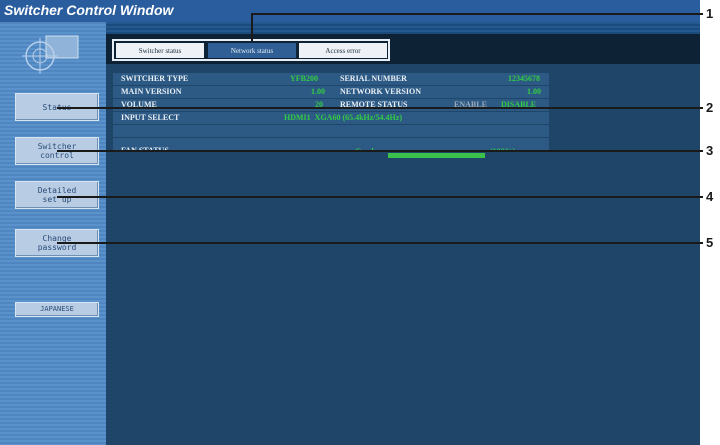 This screenshot has height=445, width=720. I want to click on japanese-button: JAPANESE, so click(57, 309).